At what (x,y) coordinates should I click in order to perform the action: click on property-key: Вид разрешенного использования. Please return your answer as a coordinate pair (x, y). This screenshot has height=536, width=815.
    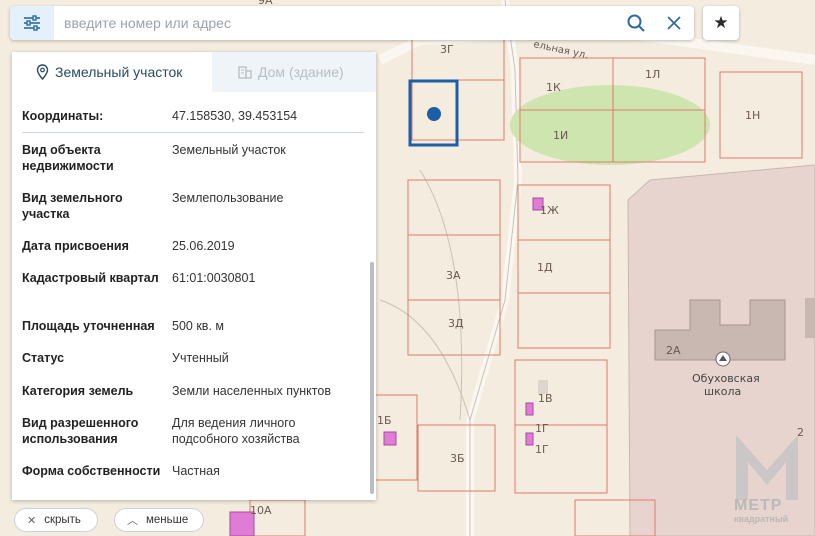
    Looking at the image, I should click on (80, 431).